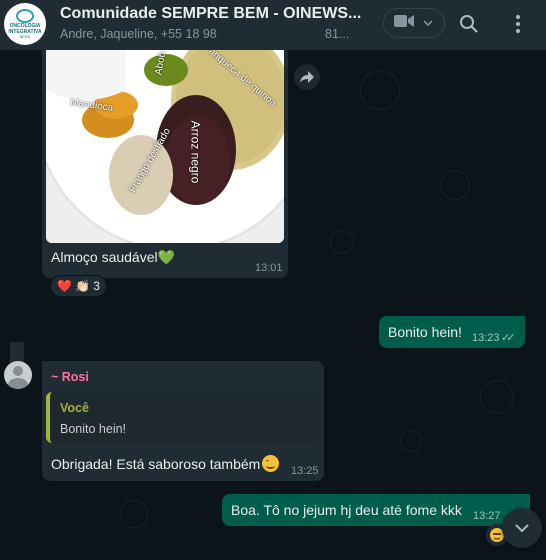 The width and height of the screenshot is (546, 560). Describe the element at coordinates (404, 23) in the screenshot. I see `video-camera-icon` at that location.